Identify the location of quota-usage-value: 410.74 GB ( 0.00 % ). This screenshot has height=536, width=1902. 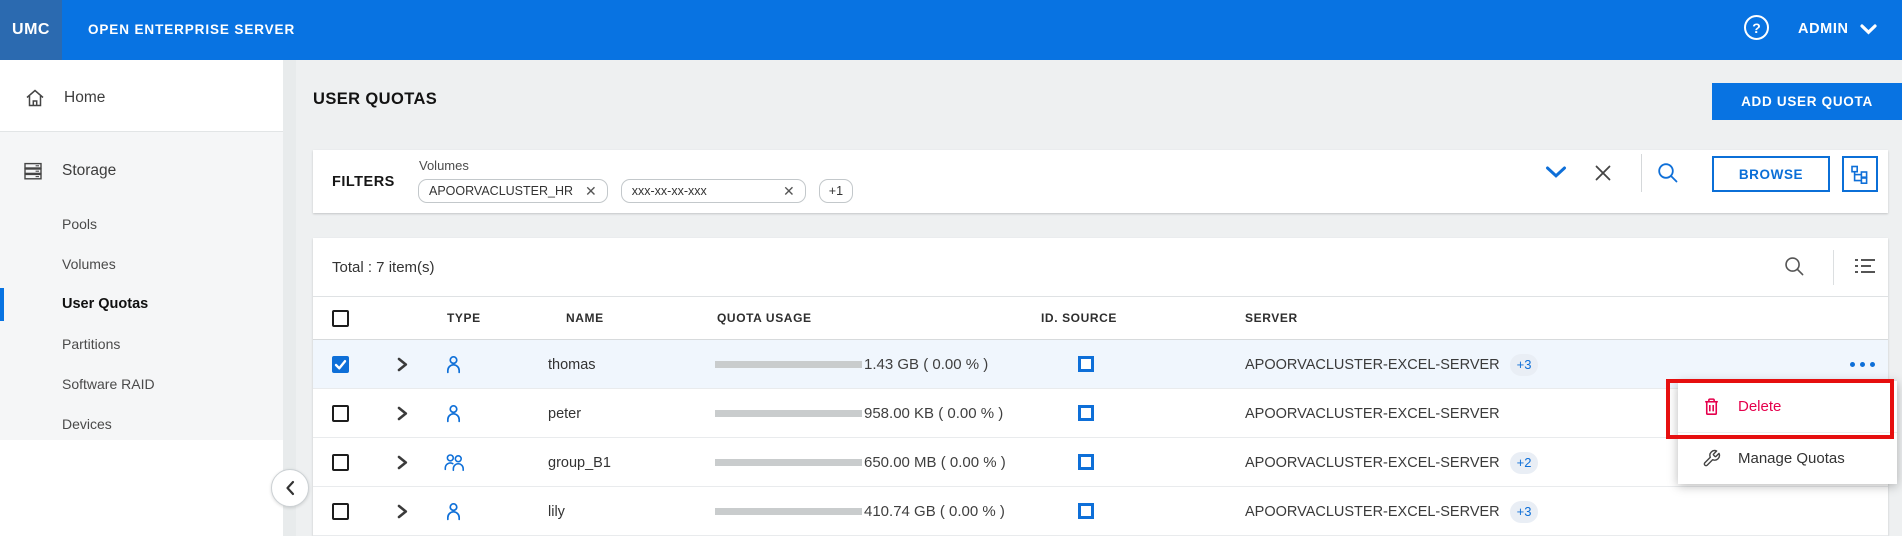
(934, 511).